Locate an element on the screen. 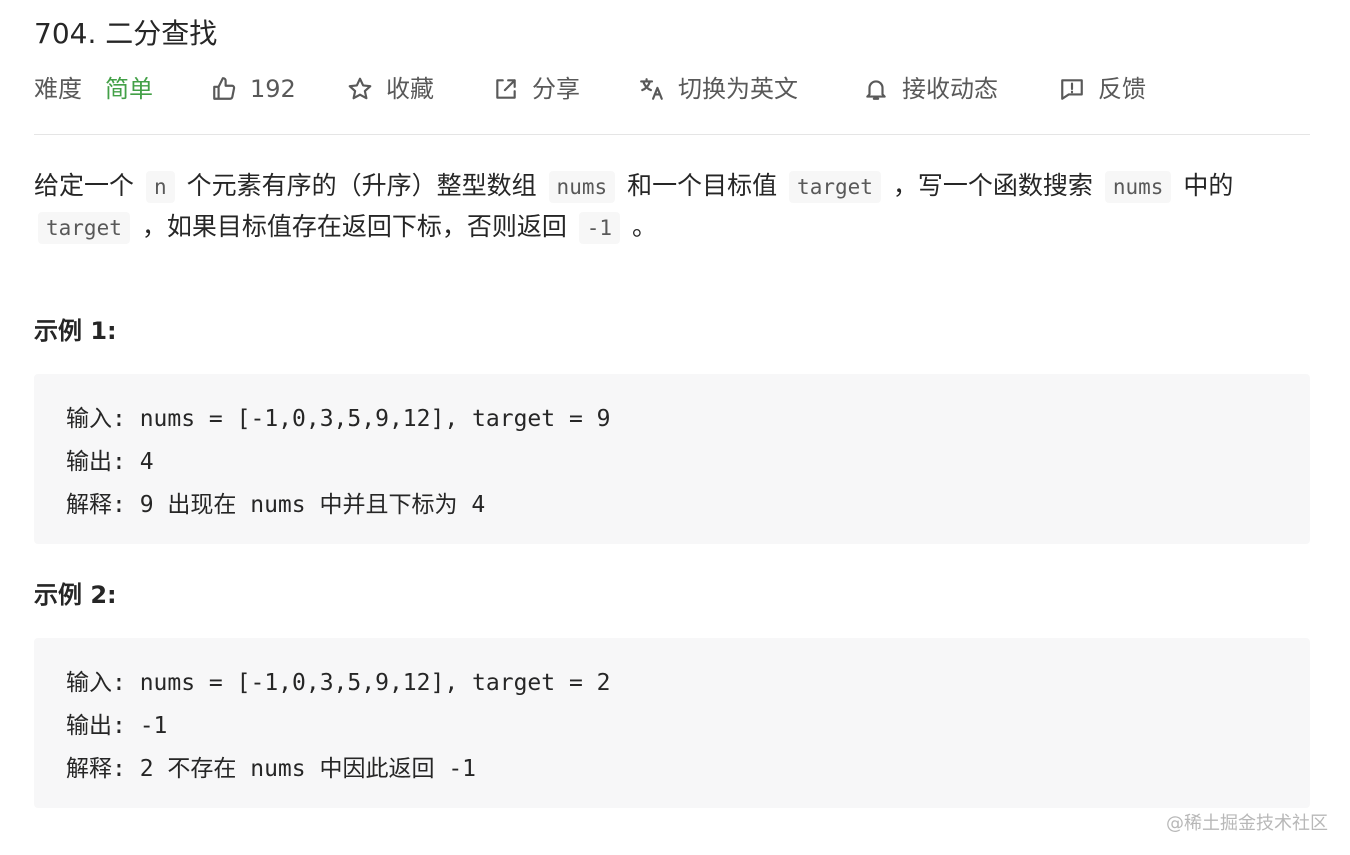 This screenshot has width=1350, height=855. example-2-title: 示例 2: is located at coordinates (75, 595).